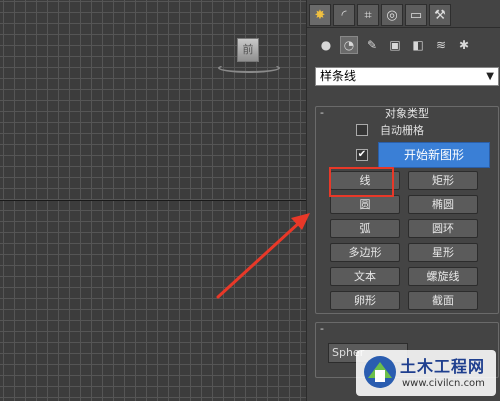 The height and width of the screenshot is (401, 500). I want to click on watermark-url: www.civilcn.com, so click(443, 383).